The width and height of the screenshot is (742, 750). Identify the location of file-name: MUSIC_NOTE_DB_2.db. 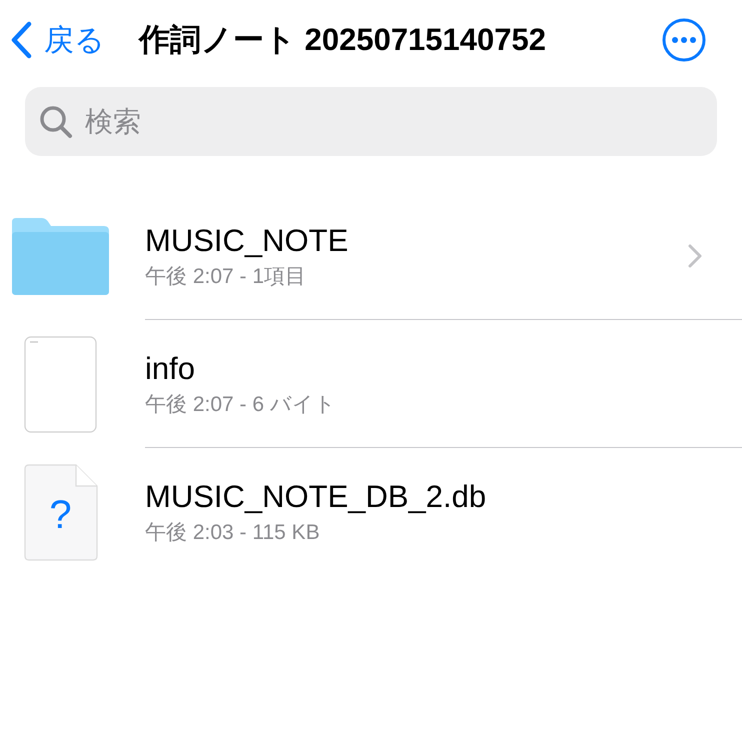
(316, 497).